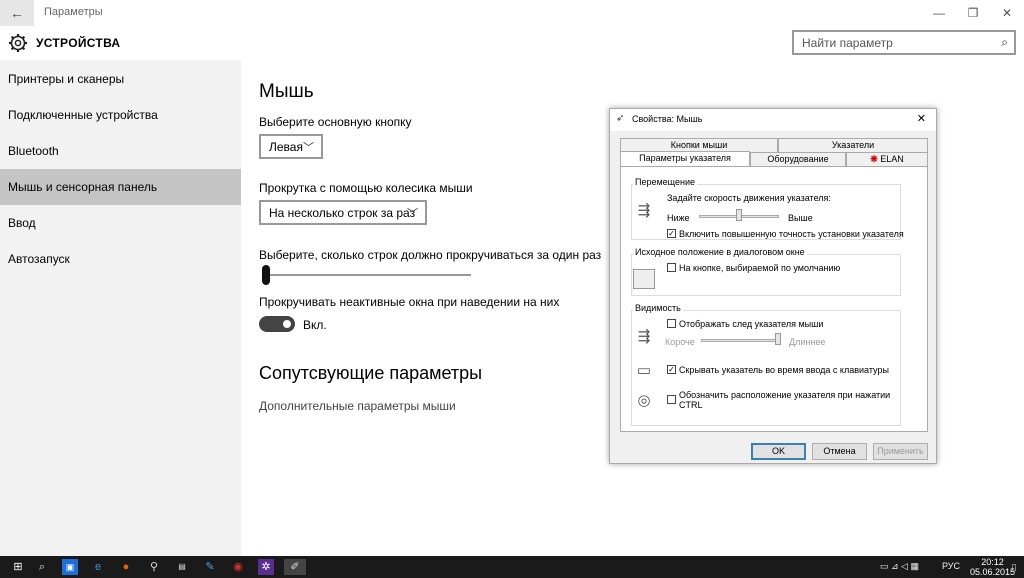  I want to click on toggle-state-label: Вкл., so click(315, 325).